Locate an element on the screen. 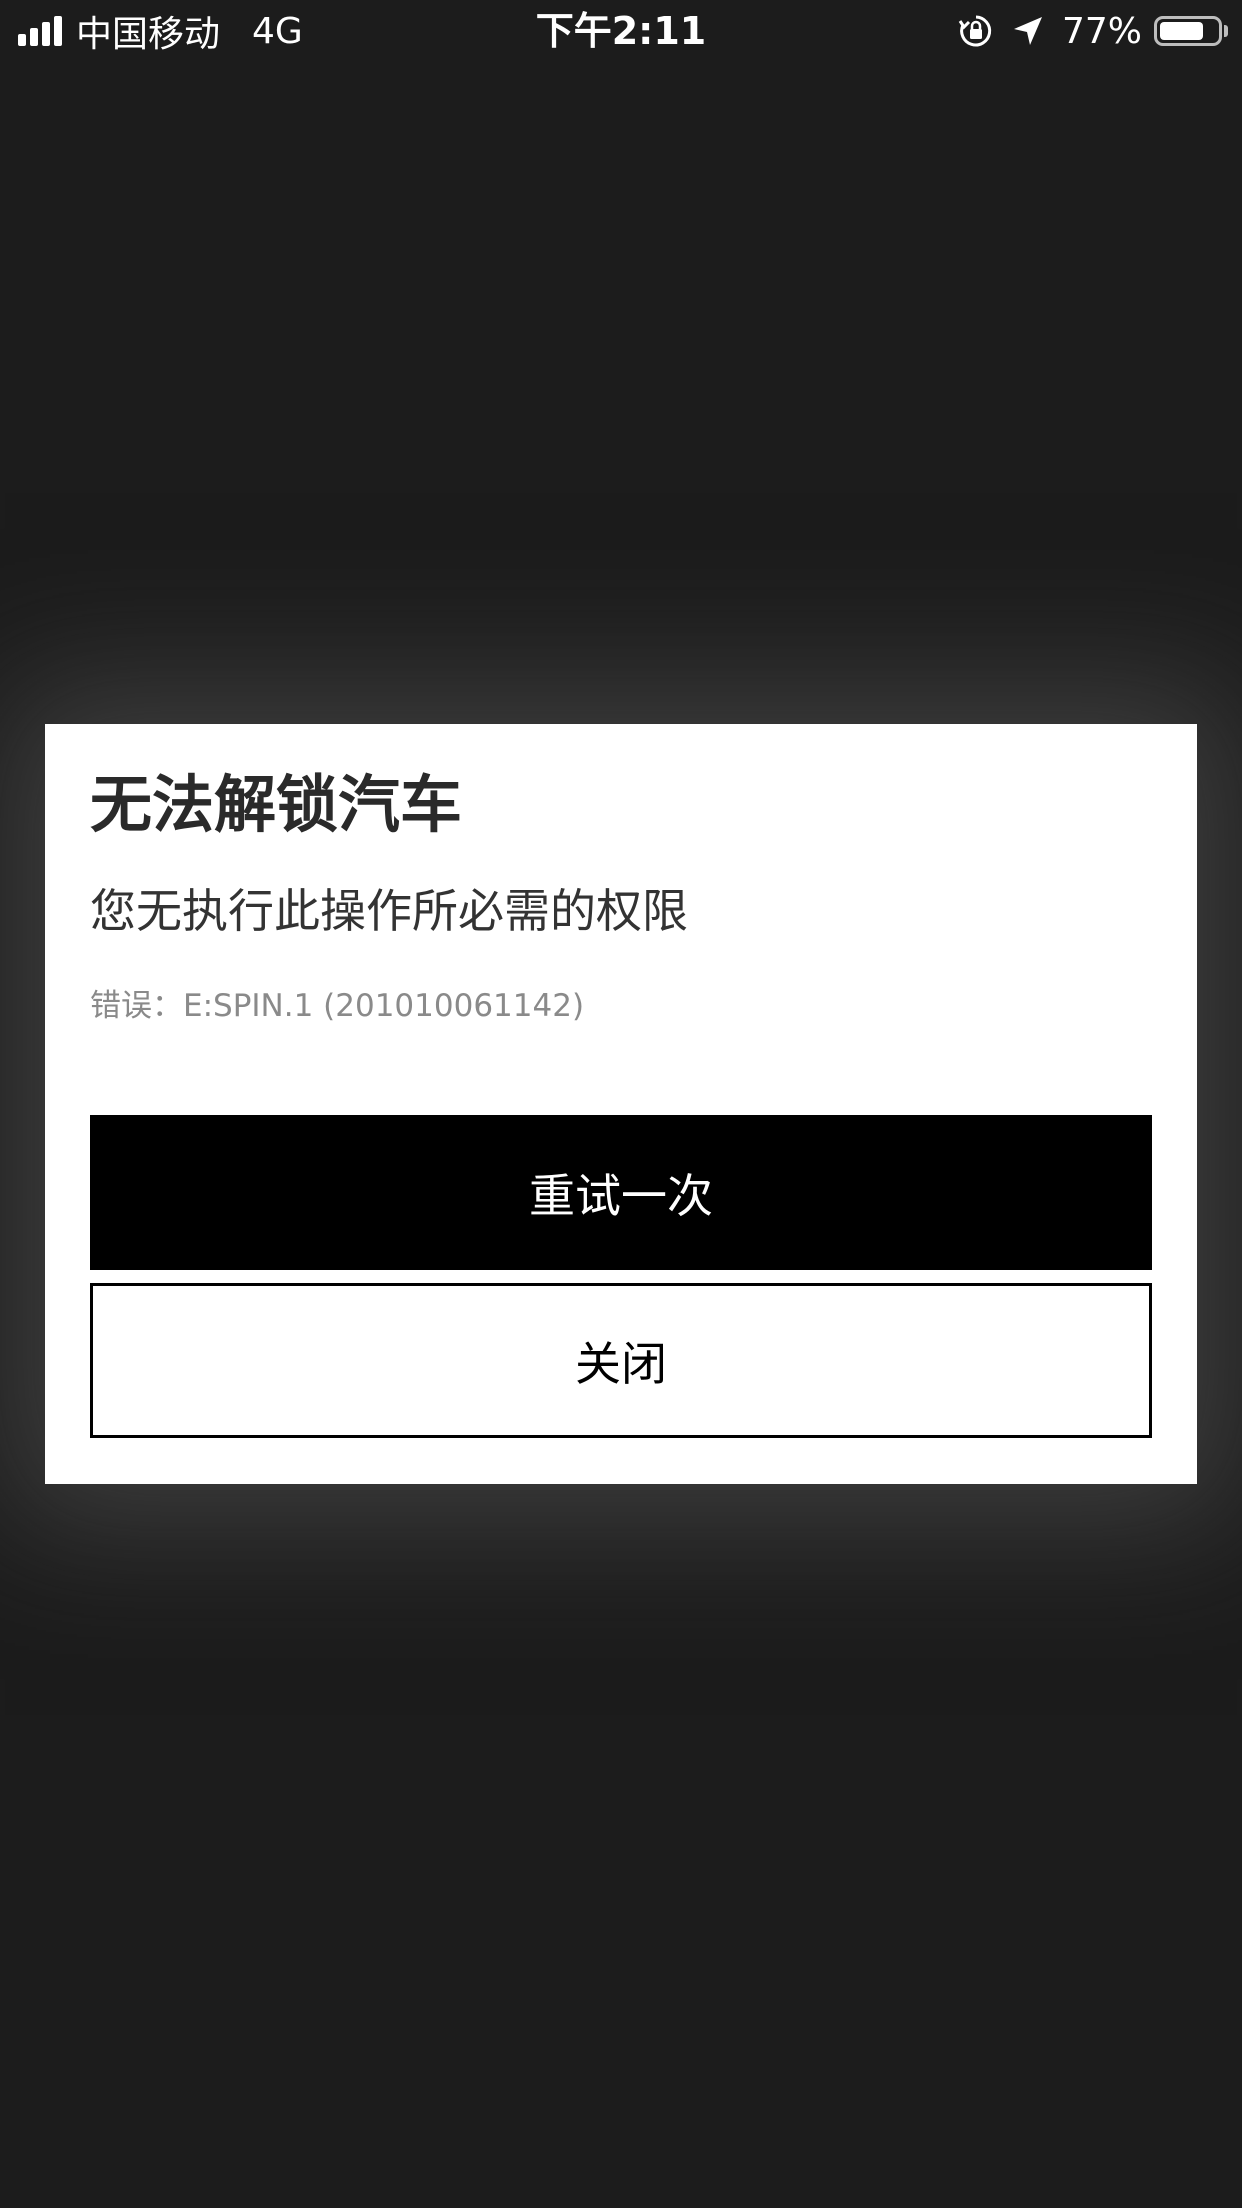  error-code: 错误：E:SPIN.1 (201010061142) is located at coordinates (337, 1006).